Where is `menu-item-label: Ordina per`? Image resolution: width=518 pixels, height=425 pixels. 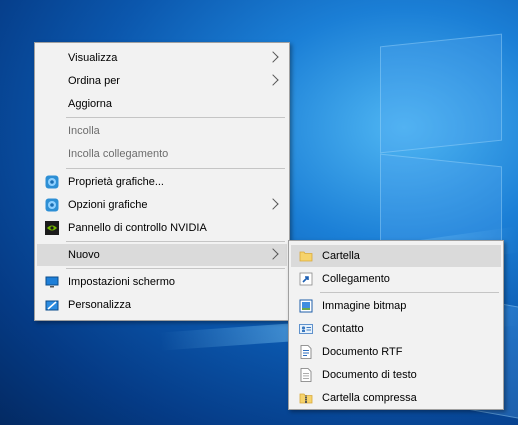
menu-item-label: Ordina per is located at coordinates (94, 81).